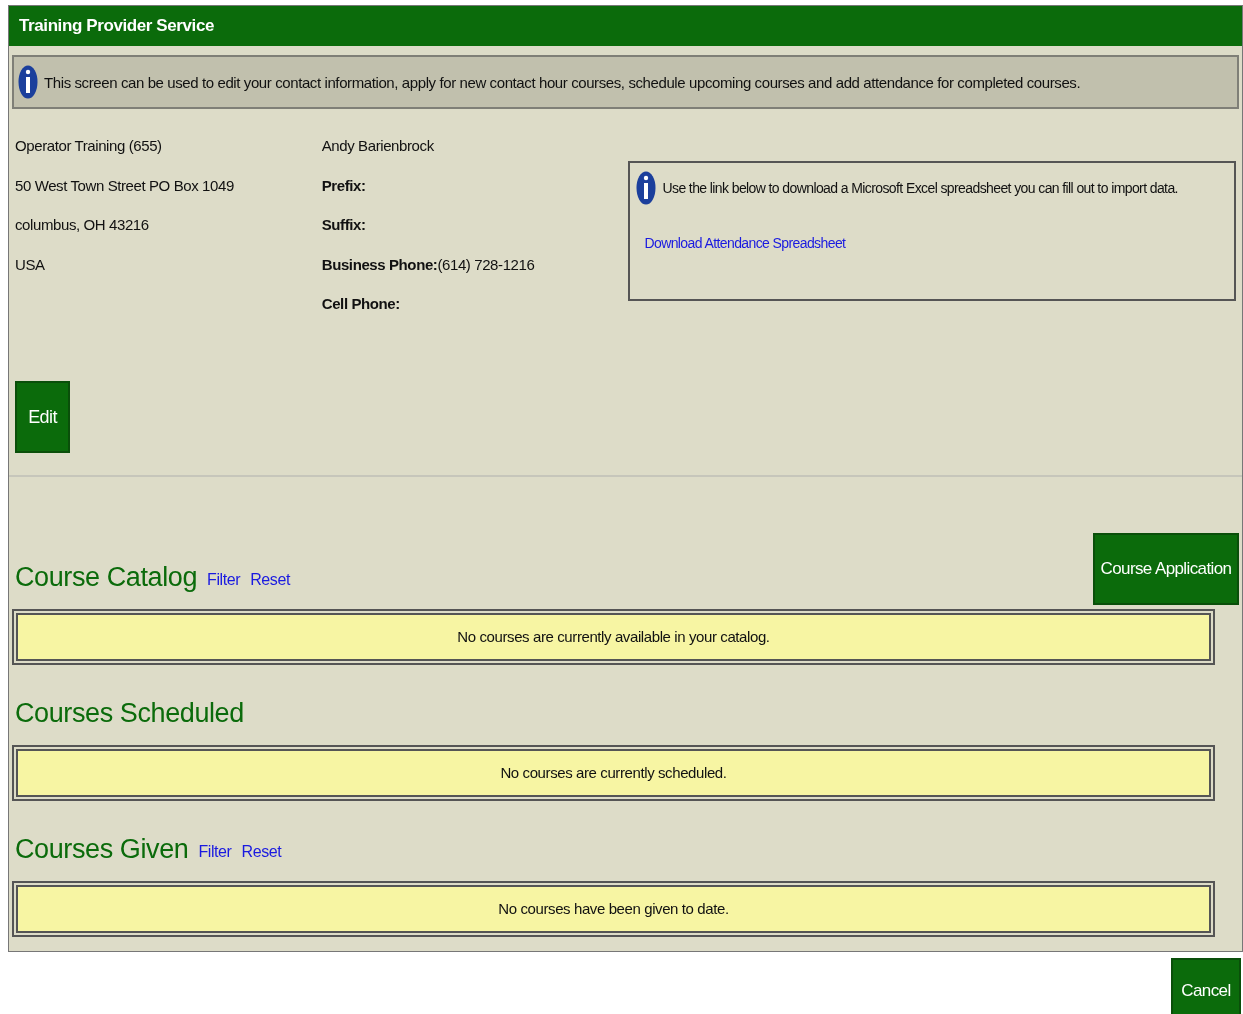  I want to click on download-link: Download Attendance Spreadsheet, so click(745, 243).